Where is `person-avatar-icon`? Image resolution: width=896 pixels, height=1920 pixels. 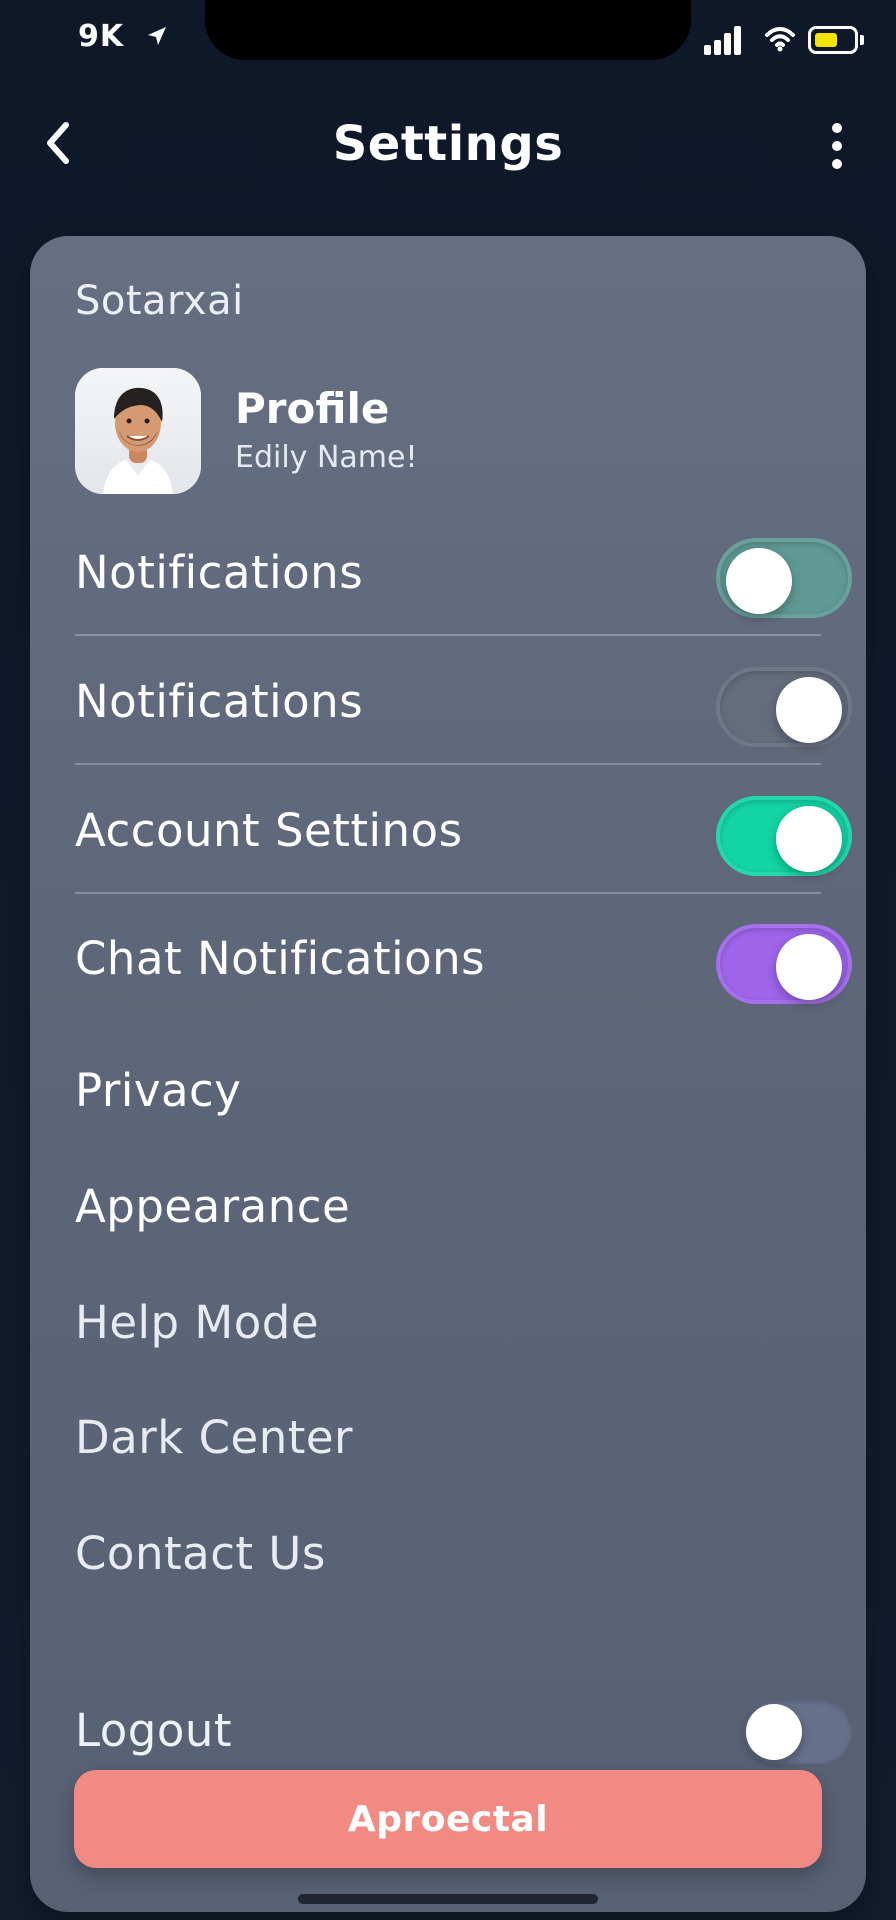 person-avatar-icon is located at coordinates (138, 431).